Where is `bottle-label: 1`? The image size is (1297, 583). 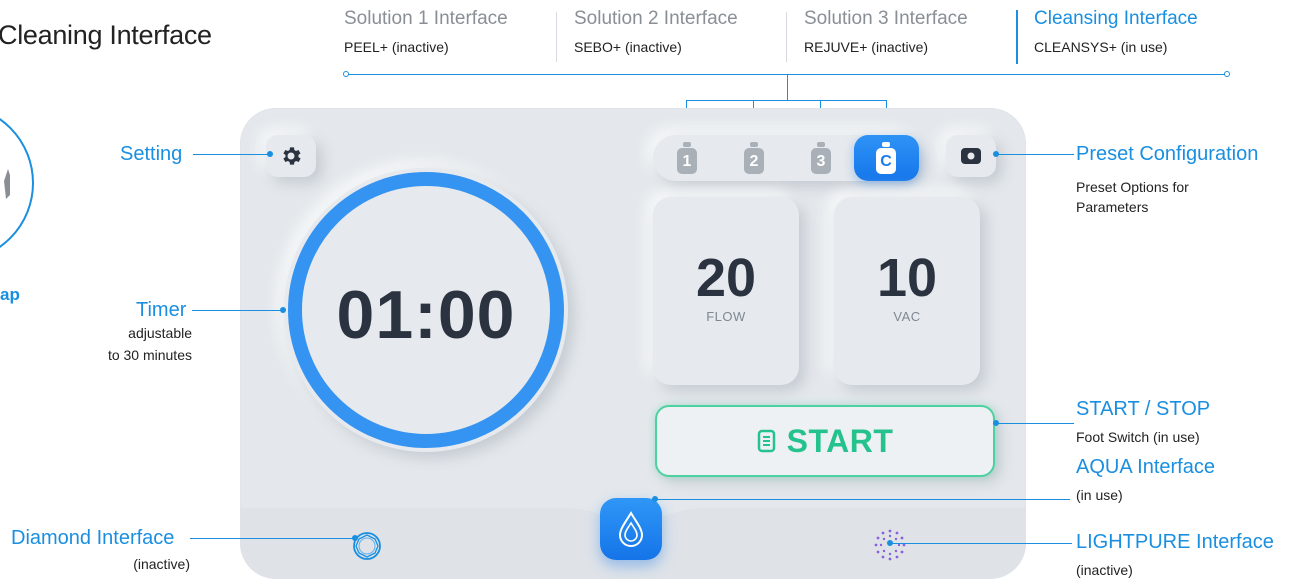
bottle-label: 1 is located at coordinates (687, 161).